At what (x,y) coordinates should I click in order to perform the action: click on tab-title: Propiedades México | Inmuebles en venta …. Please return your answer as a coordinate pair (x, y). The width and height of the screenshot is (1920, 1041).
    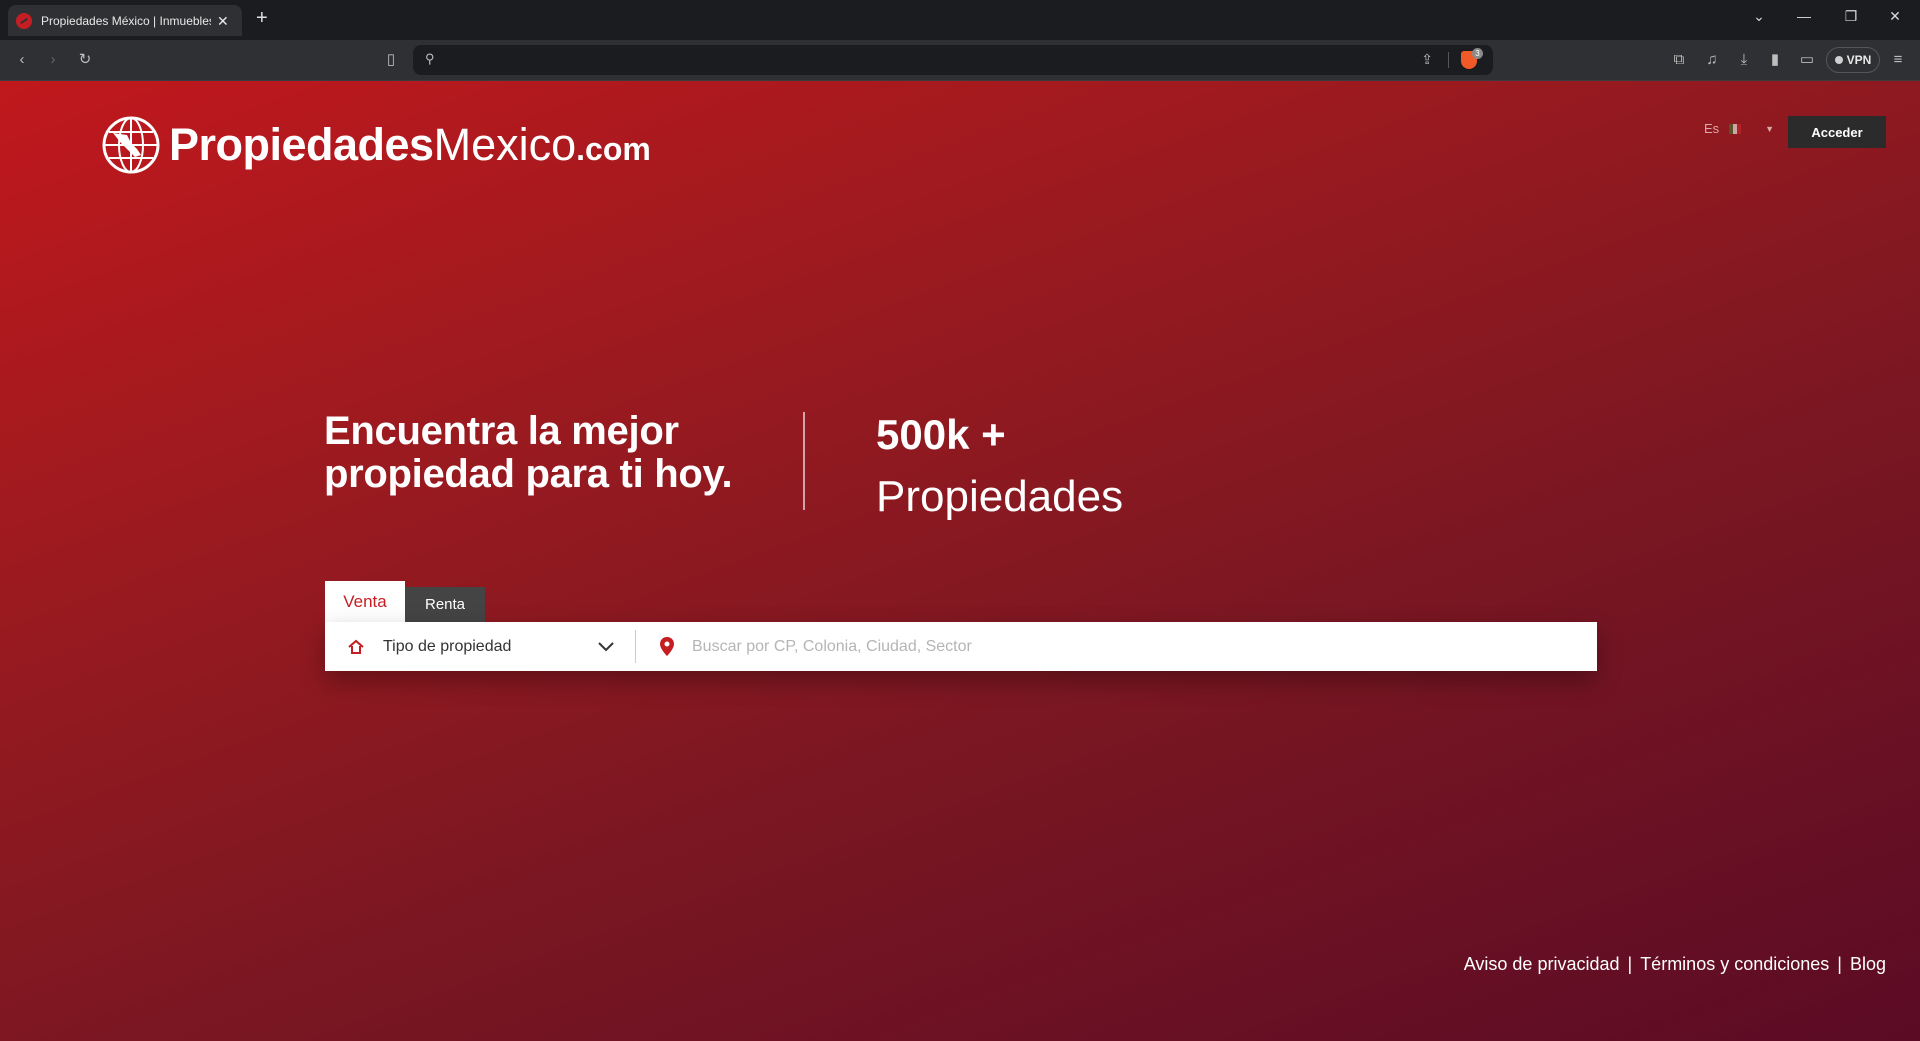
    Looking at the image, I should click on (126, 20).